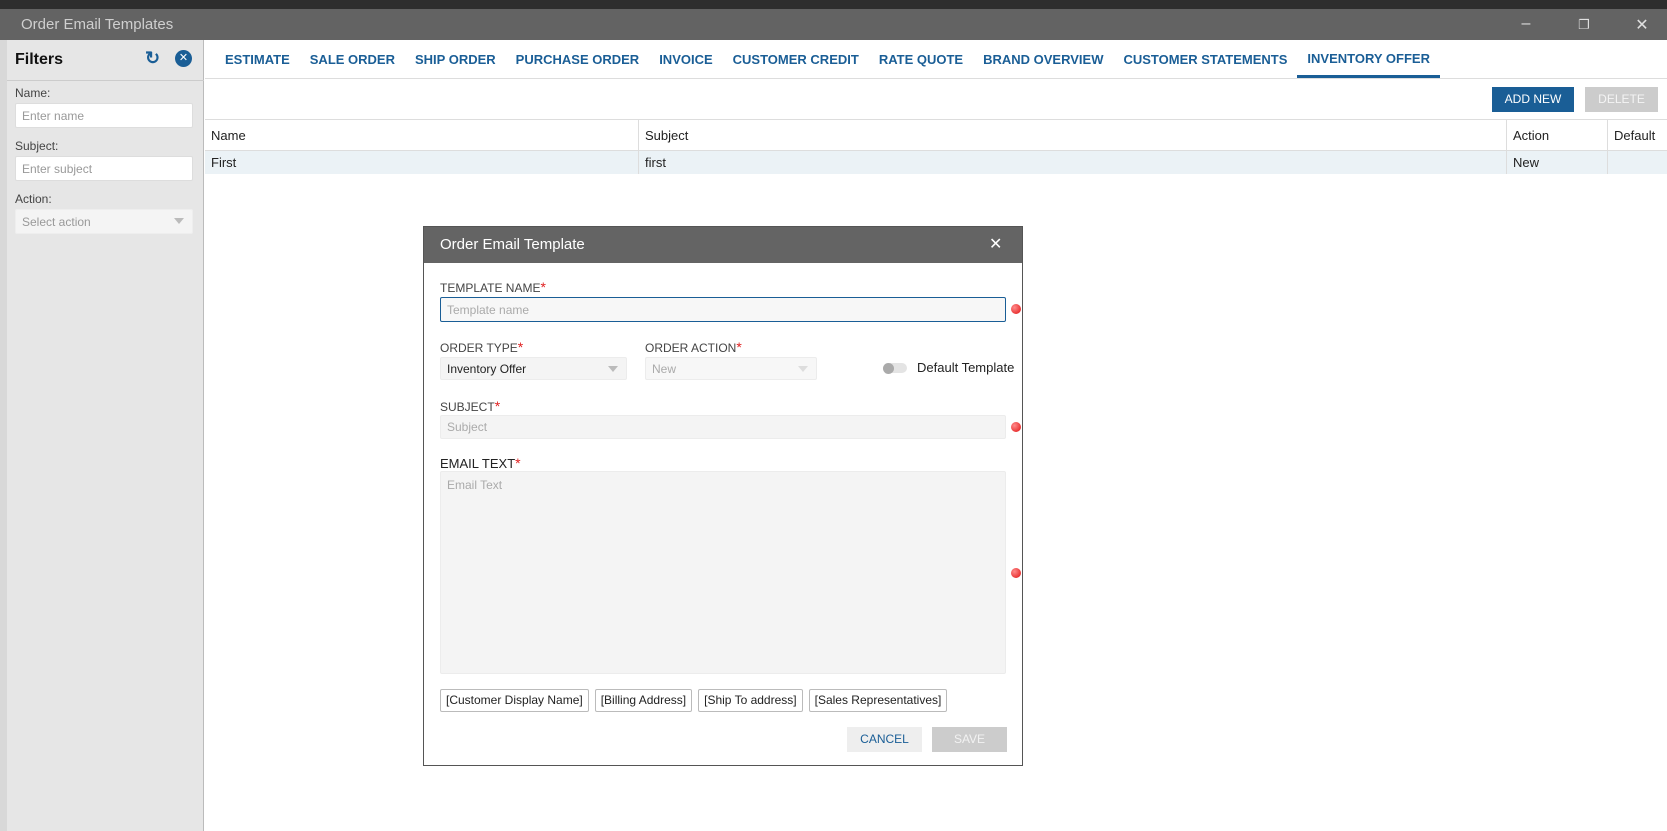 Image resolution: width=1667 pixels, height=831 pixels. Describe the element at coordinates (39, 59) in the screenshot. I see `filters-title: Filters` at that location.